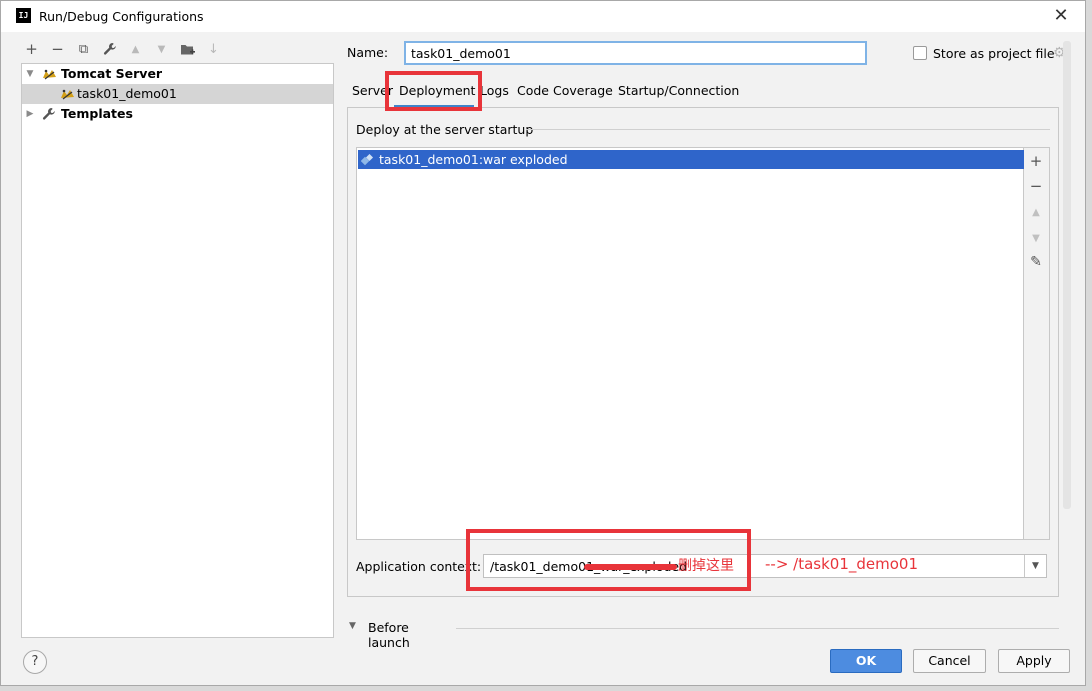  What do you see at coordinates (83, 49) in the screenshot?
I see `copy-config-icon: ⧉` at bounding box center [83, 49].